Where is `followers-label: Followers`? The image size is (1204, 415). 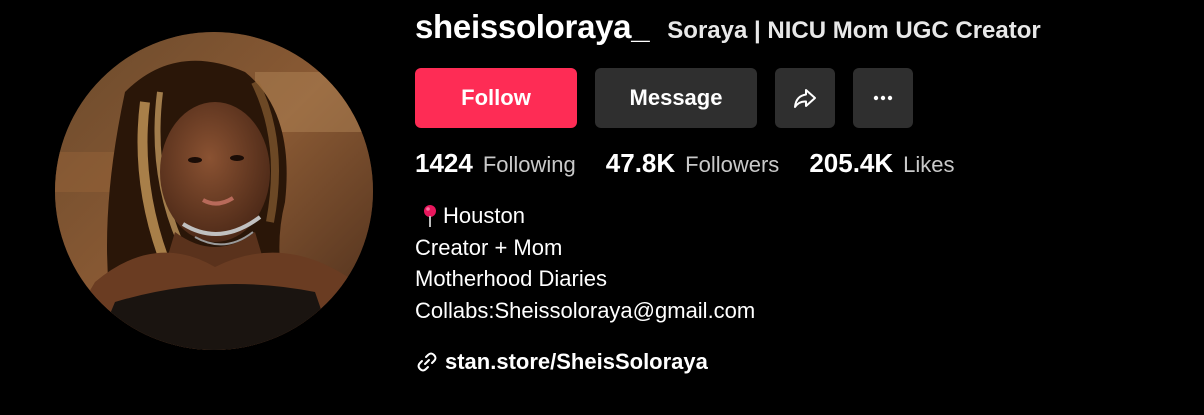 followers-label: Followers is located at coordinates (732, 164).